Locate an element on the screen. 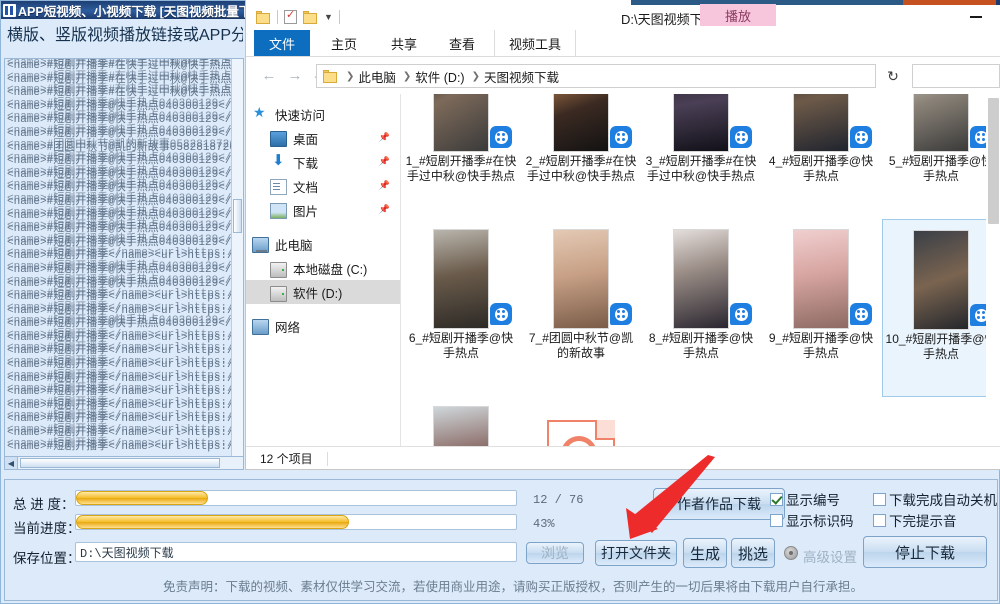  file-grid-scrollbar-thumb is located at coordinates (993, 161).